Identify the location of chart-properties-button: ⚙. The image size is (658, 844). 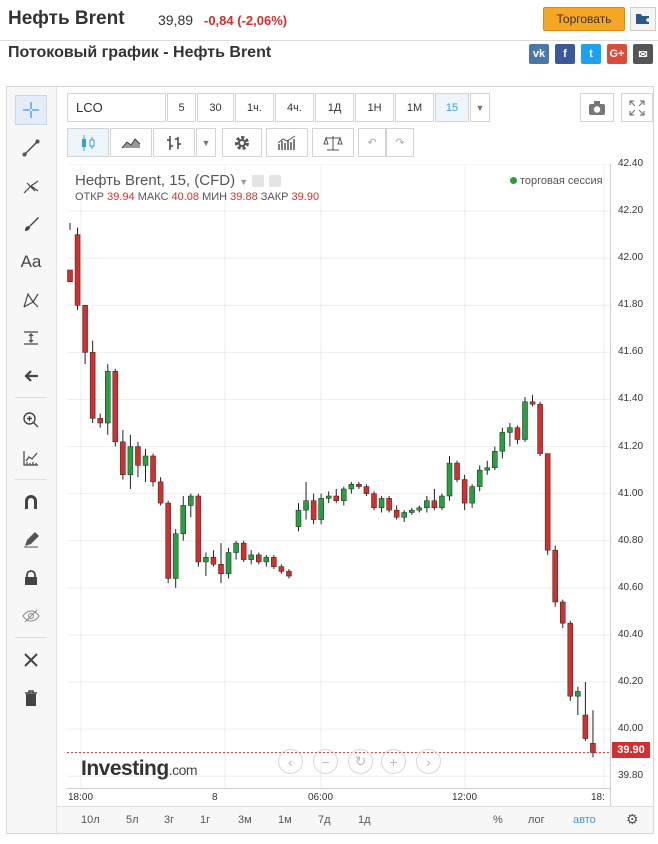
(632, 819).